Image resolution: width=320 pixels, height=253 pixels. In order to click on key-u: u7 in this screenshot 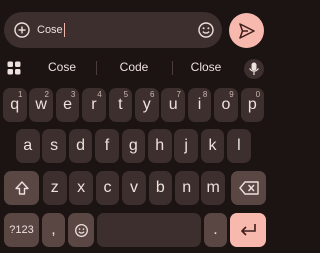, I will do `click(173, 105)`.